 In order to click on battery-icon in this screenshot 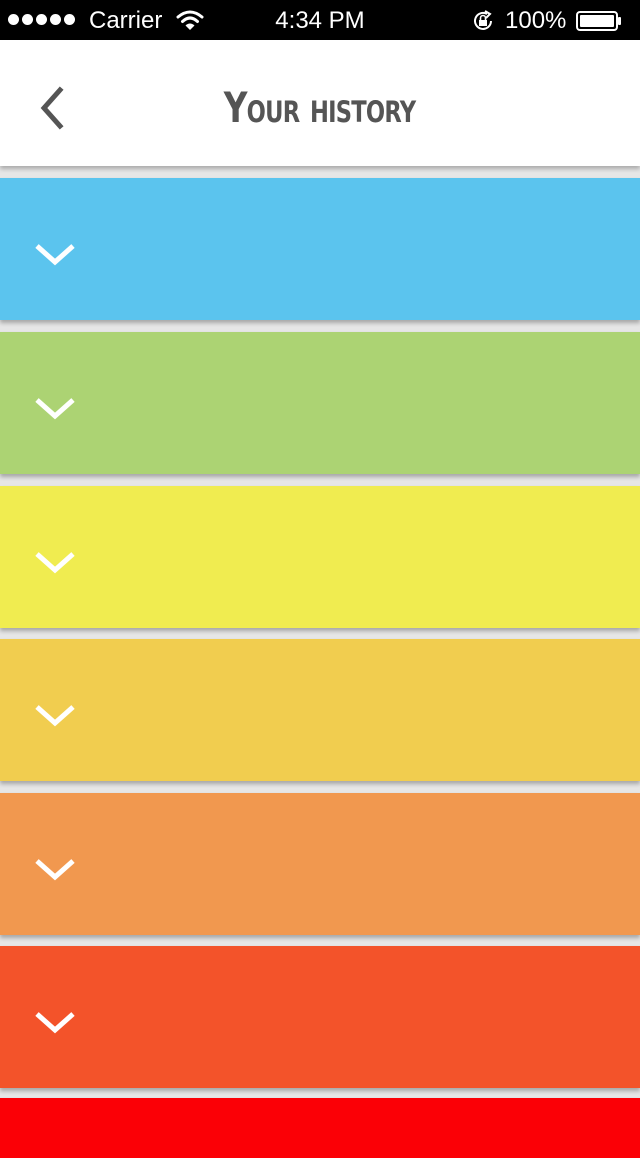, I will do `click(598, 21)`.